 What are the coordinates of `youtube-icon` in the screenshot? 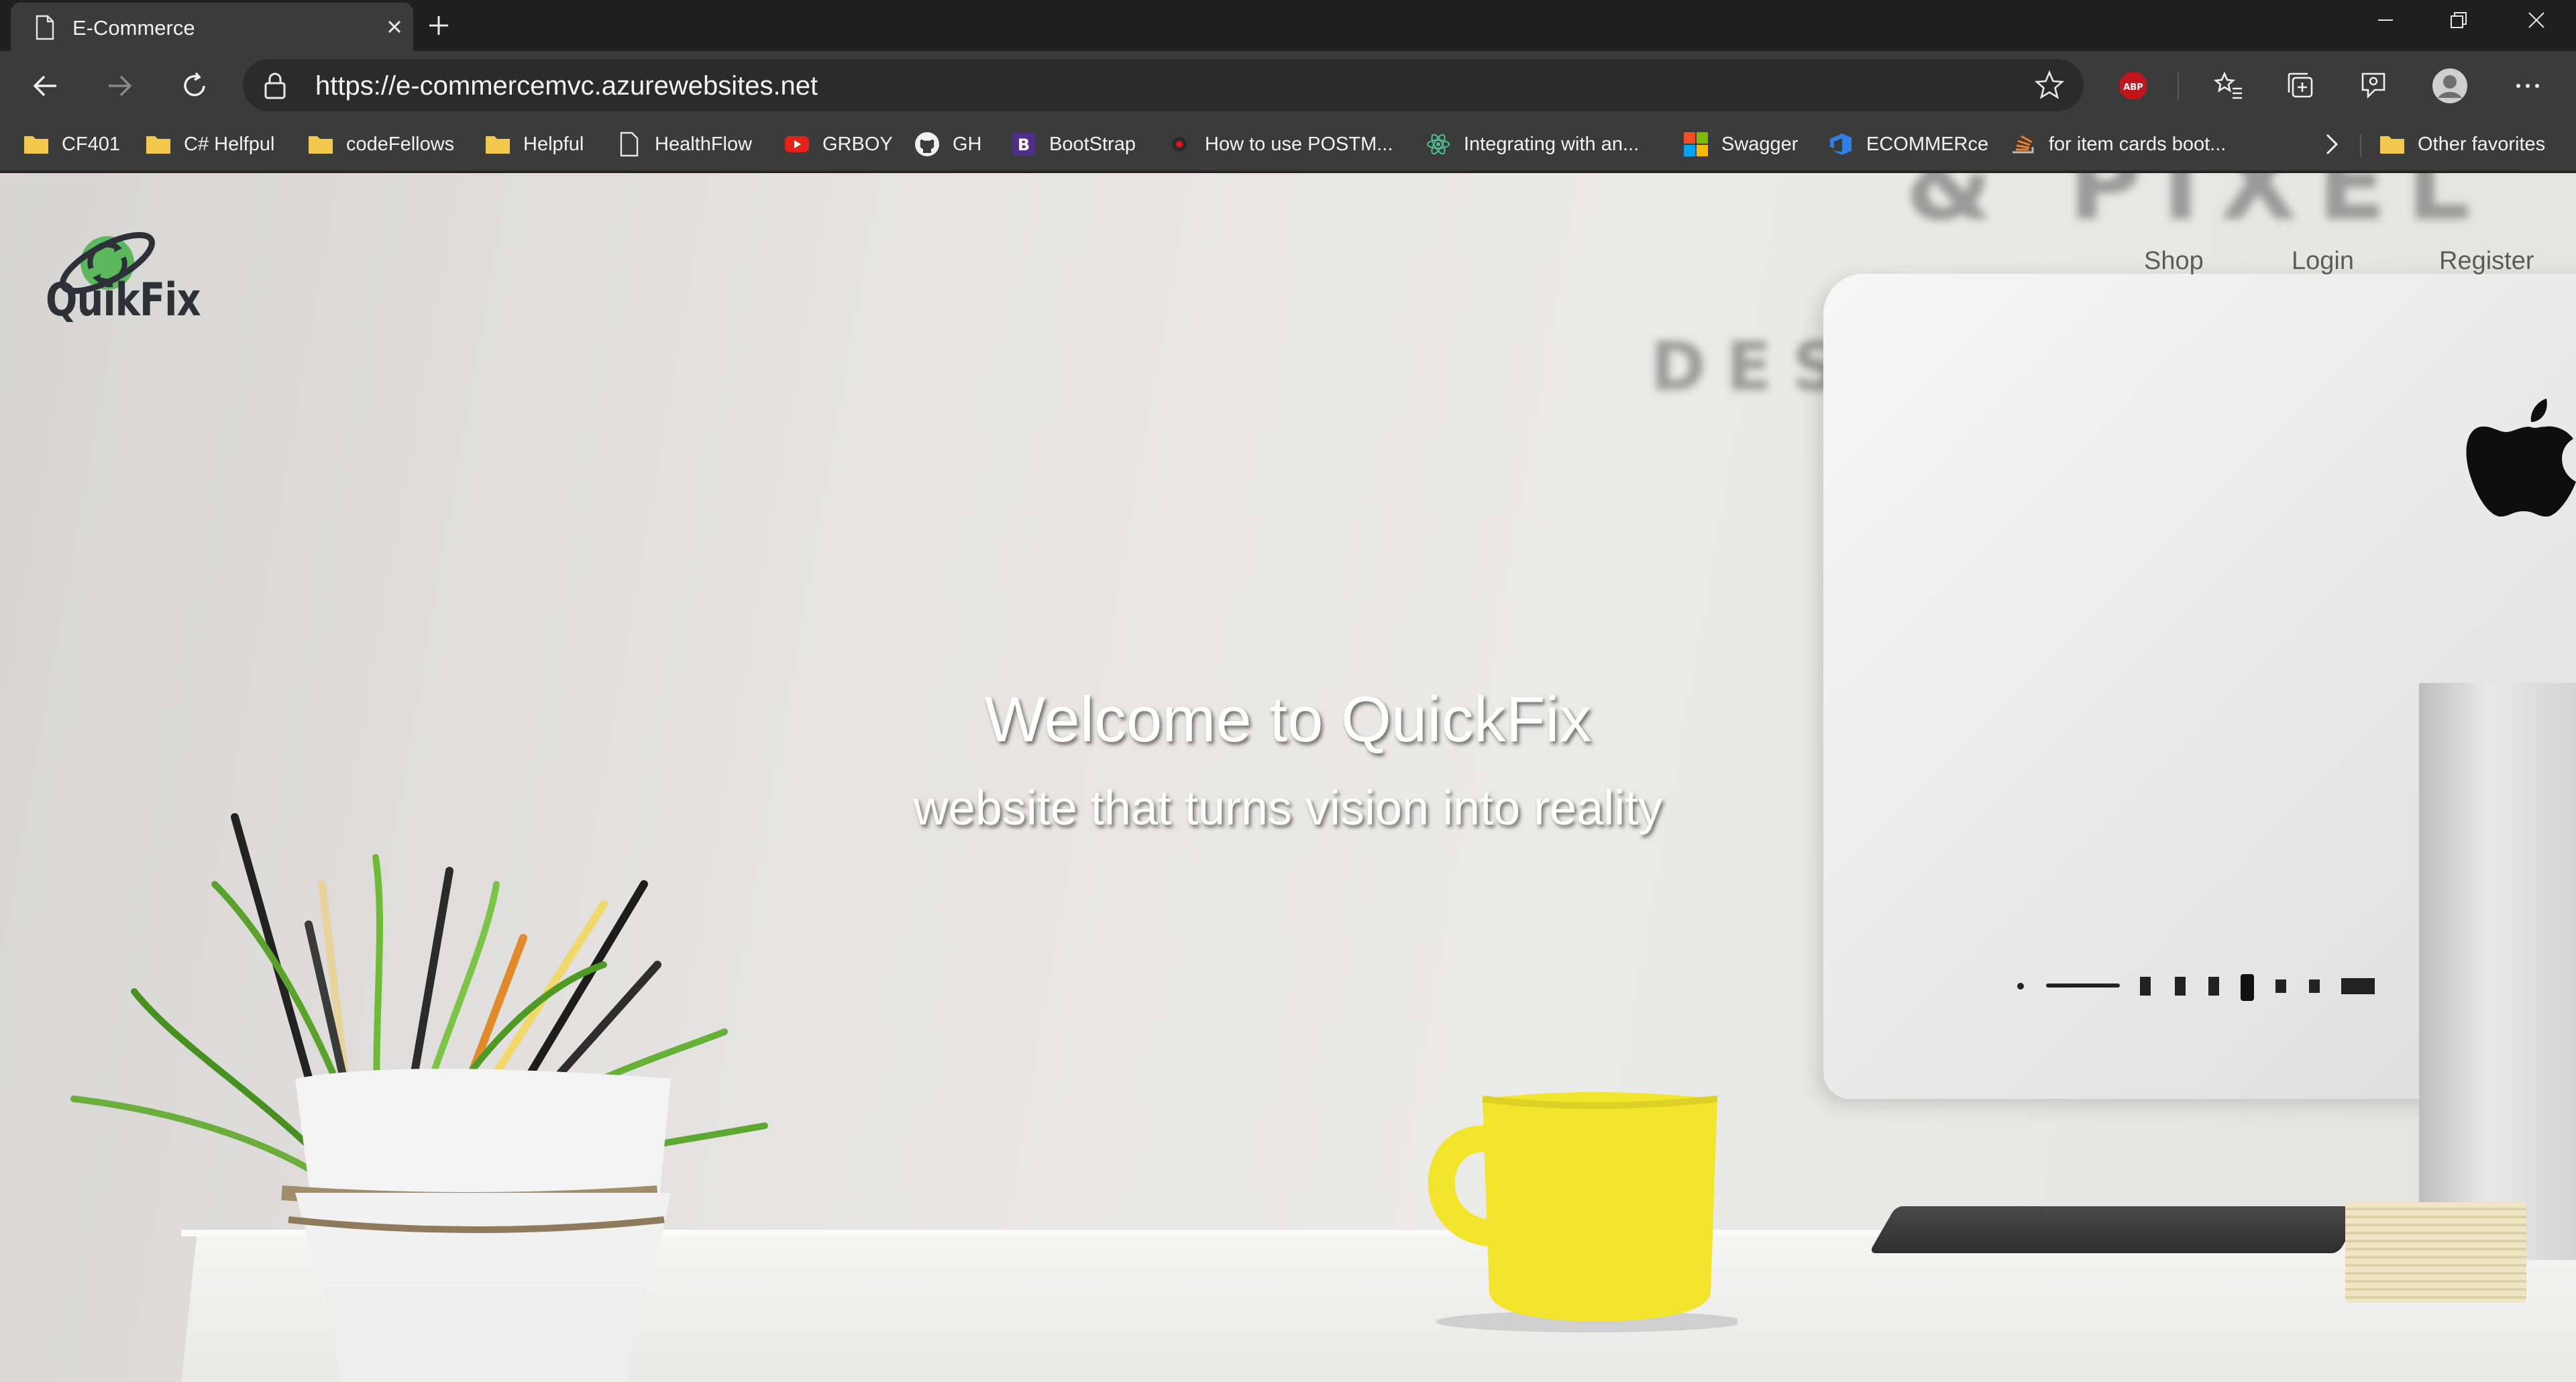 It's located at (797, 144).